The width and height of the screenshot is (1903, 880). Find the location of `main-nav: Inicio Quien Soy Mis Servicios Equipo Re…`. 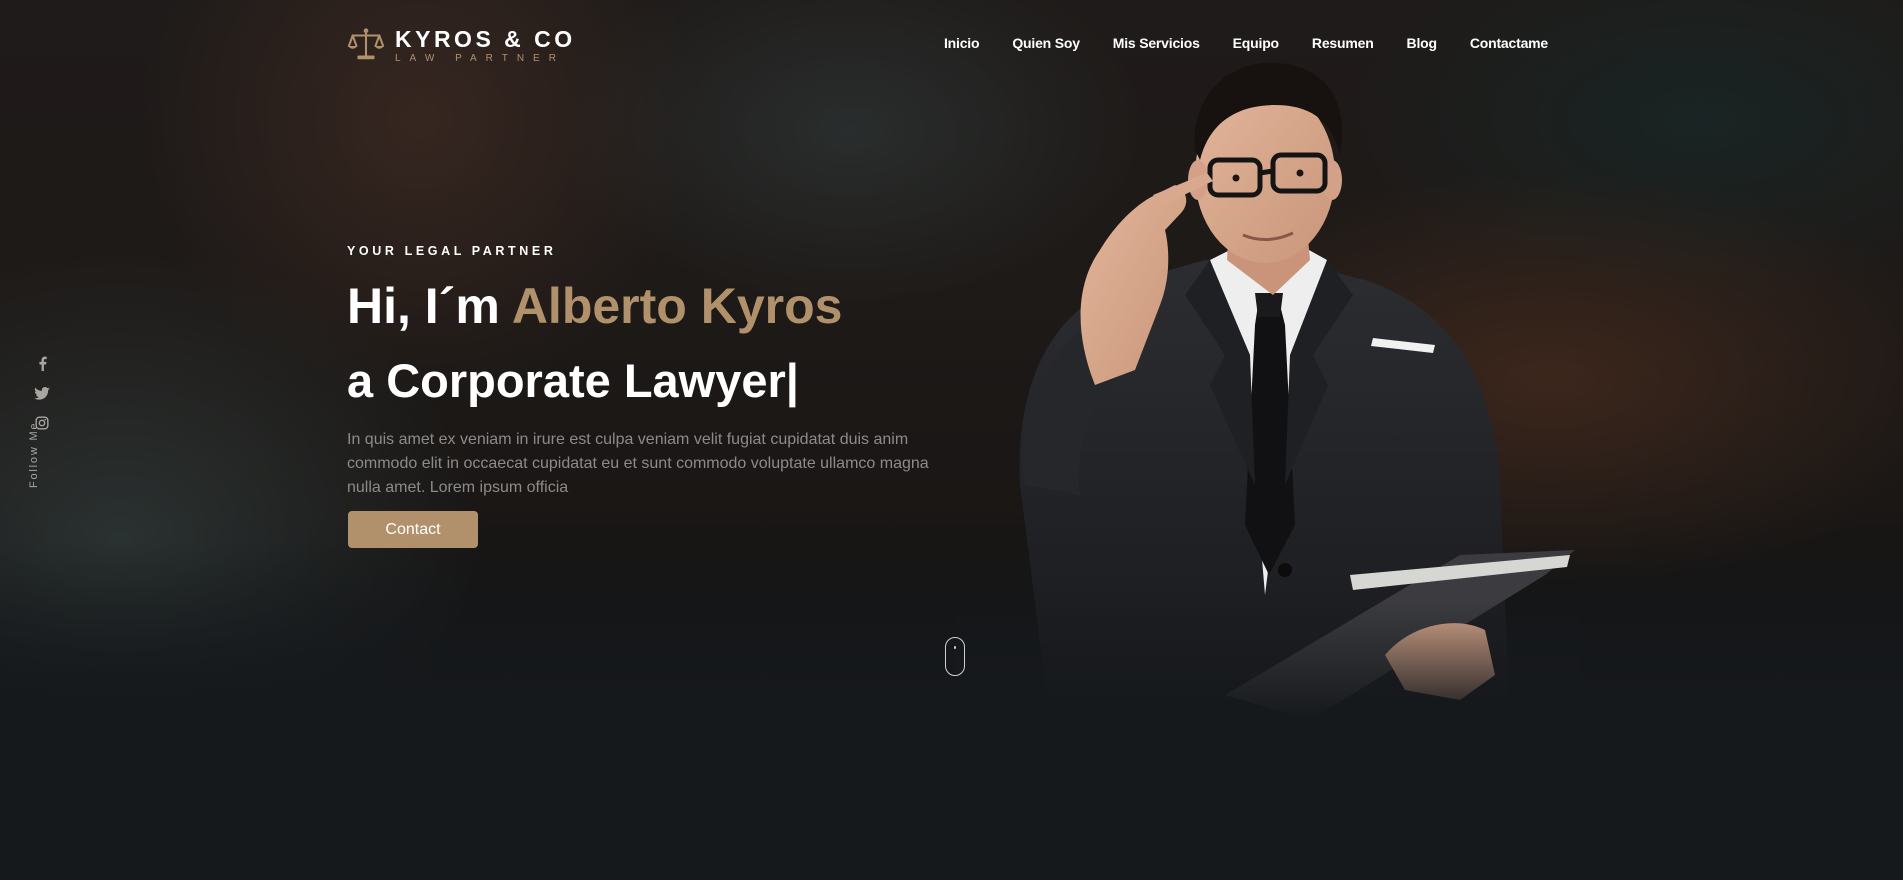

main-nav: Inicio Quien Soy Mis Servicios Equipo Re… is located at coordinates (1246, 43).